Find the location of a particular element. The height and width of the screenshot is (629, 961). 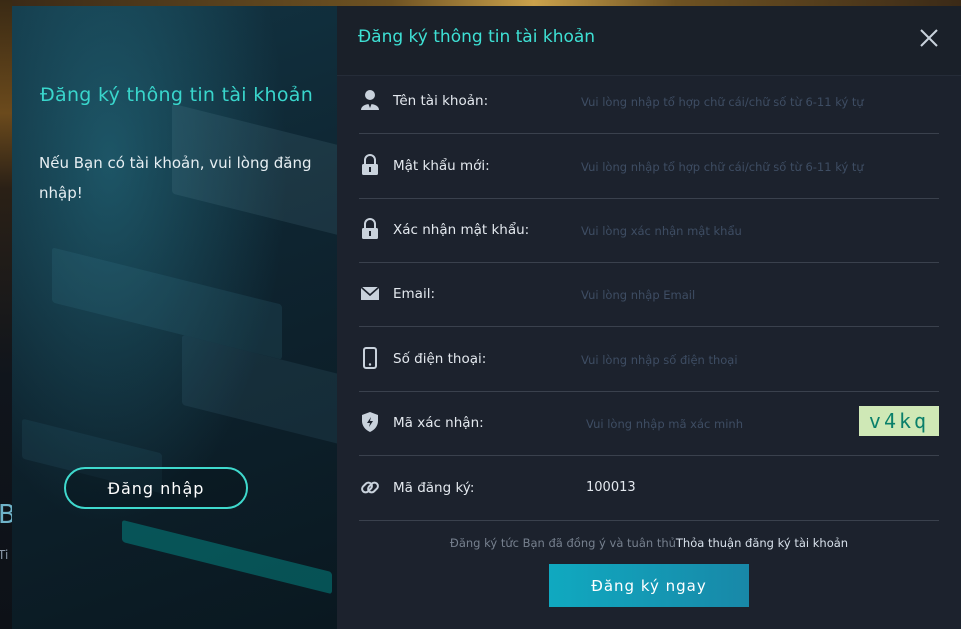

confirm-password-label: Xác nhận mật khẩu: is located at coordinates (461, 230).